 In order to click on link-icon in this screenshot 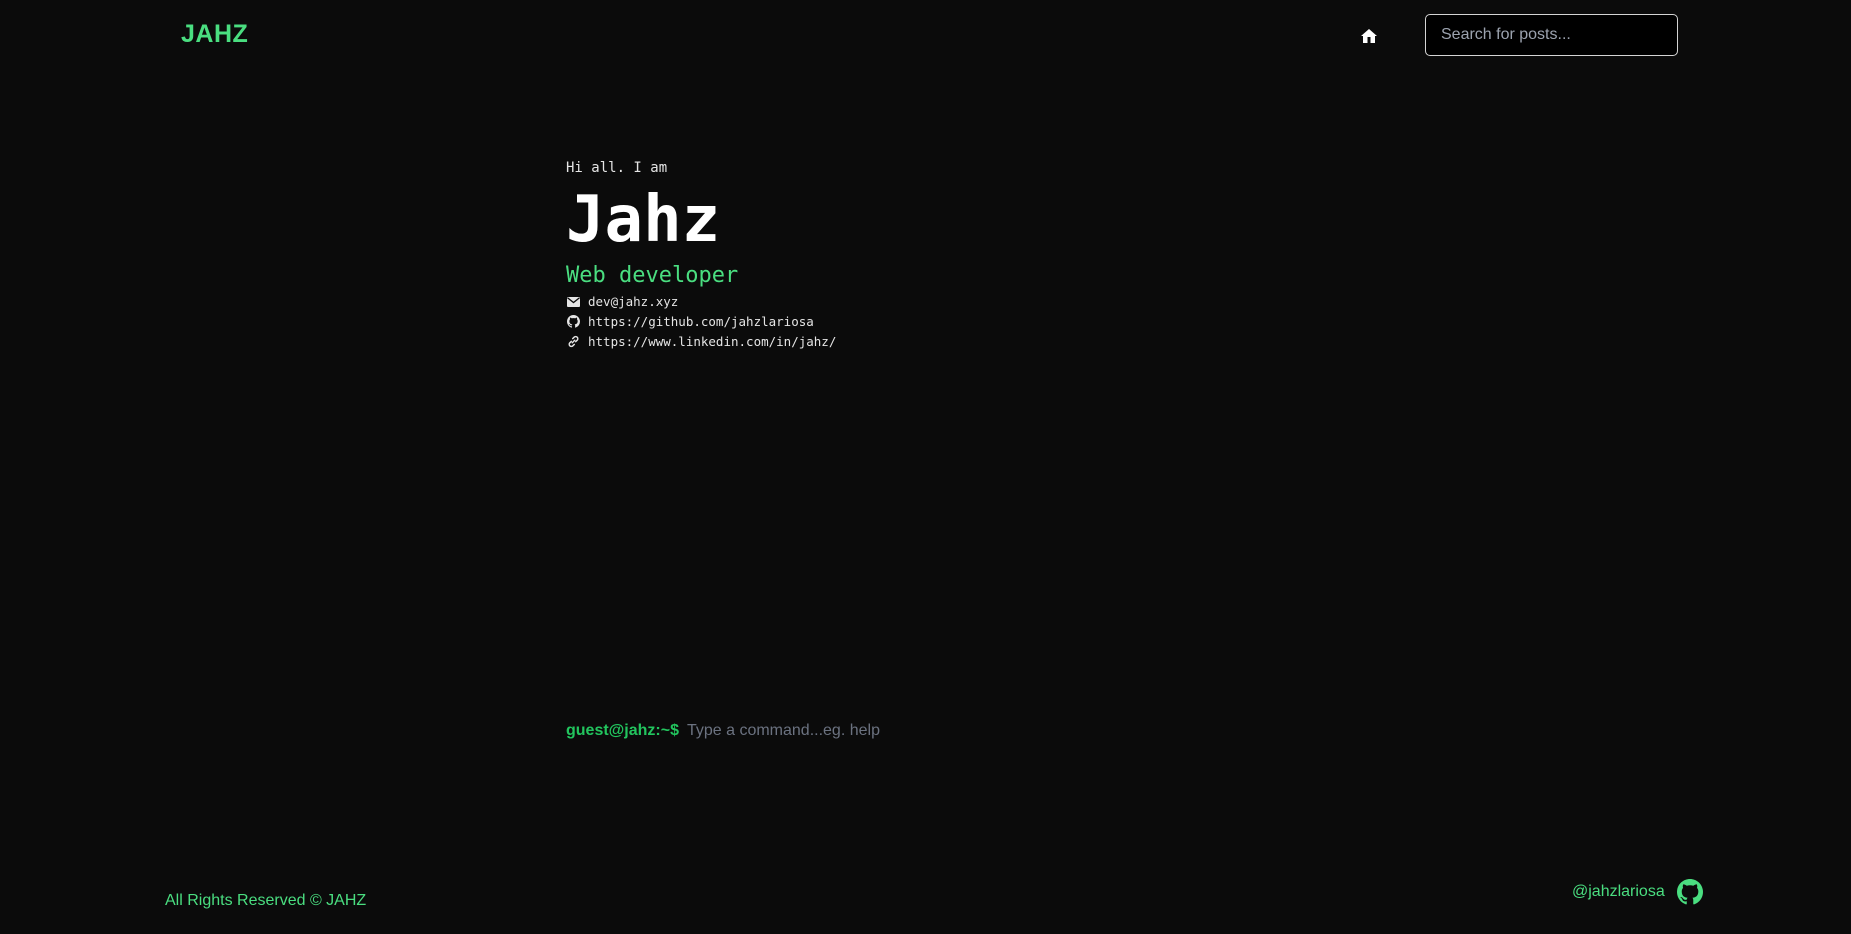, I will do `click(573, 342)`.